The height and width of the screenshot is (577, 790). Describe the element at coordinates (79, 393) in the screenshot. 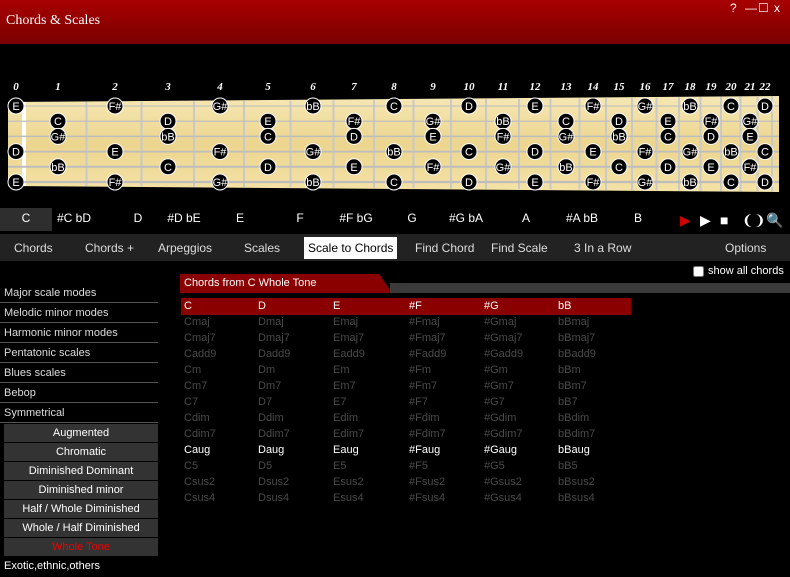

I see `scale-category: Bebop` at that location.